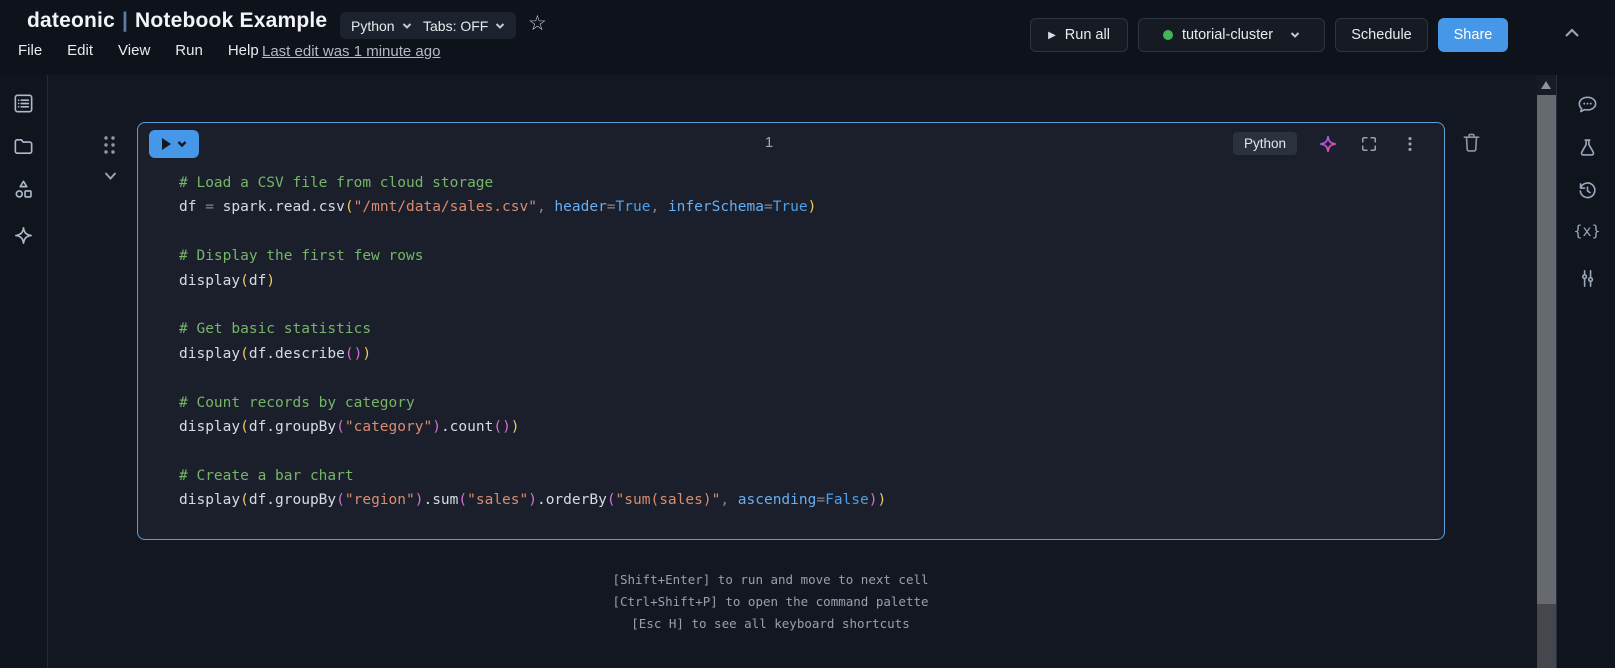 The width and height of the screenshot is (1615, 668). I want to click on menu-help: Help, so click(243, 50).